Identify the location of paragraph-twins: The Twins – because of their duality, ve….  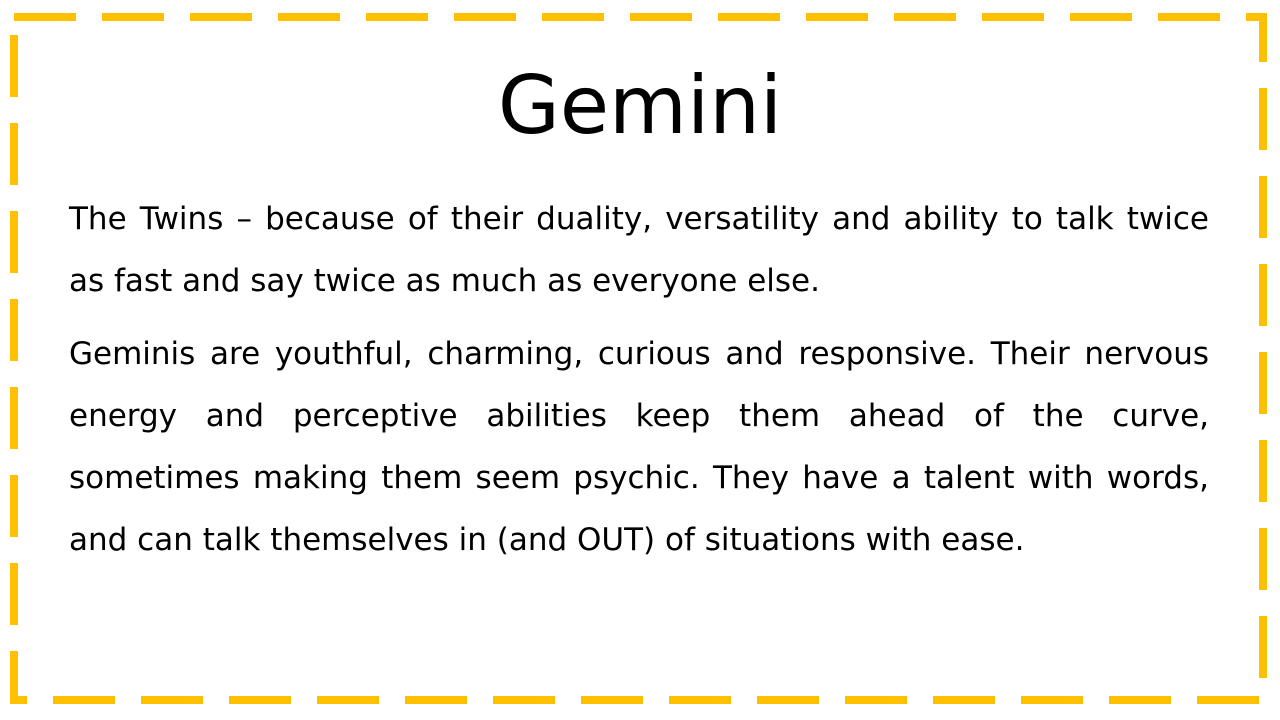
(639, 250).